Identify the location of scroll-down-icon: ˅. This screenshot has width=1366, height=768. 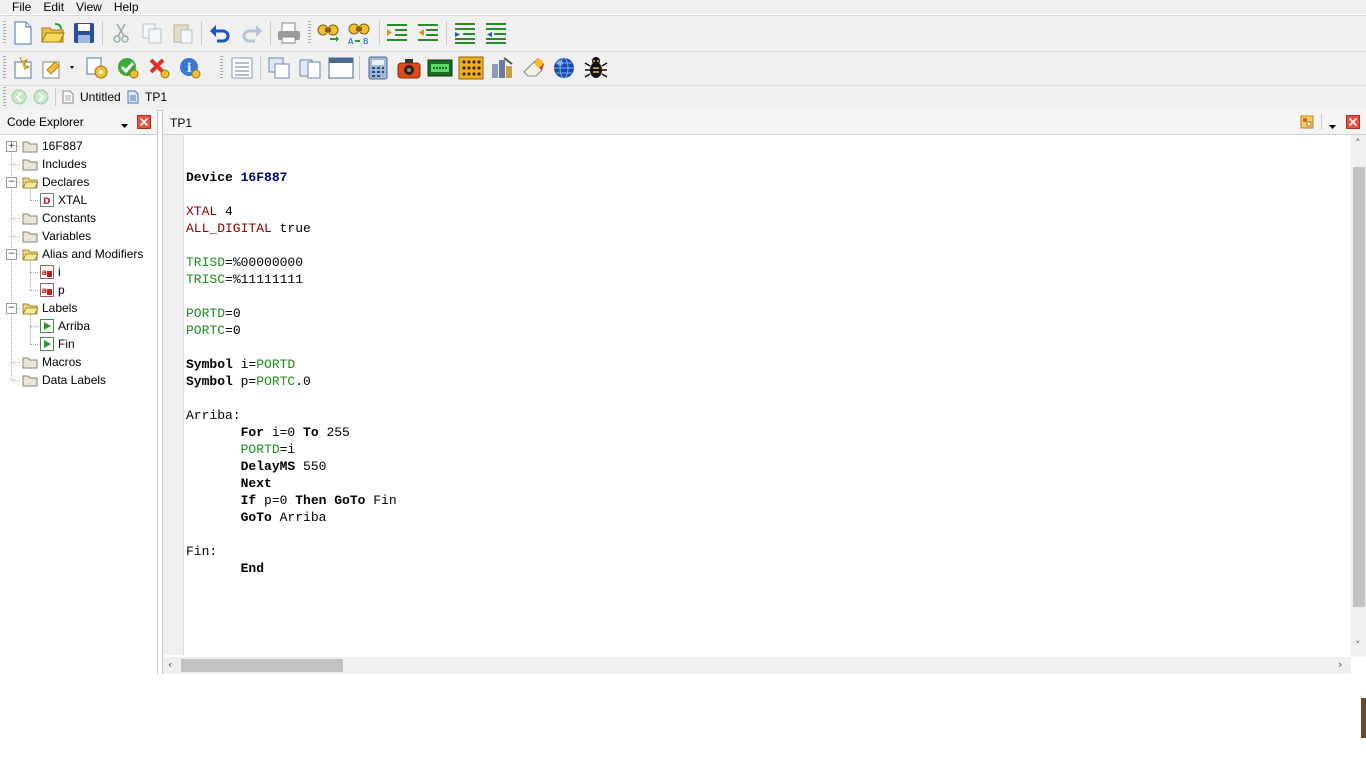
(1358, 645).